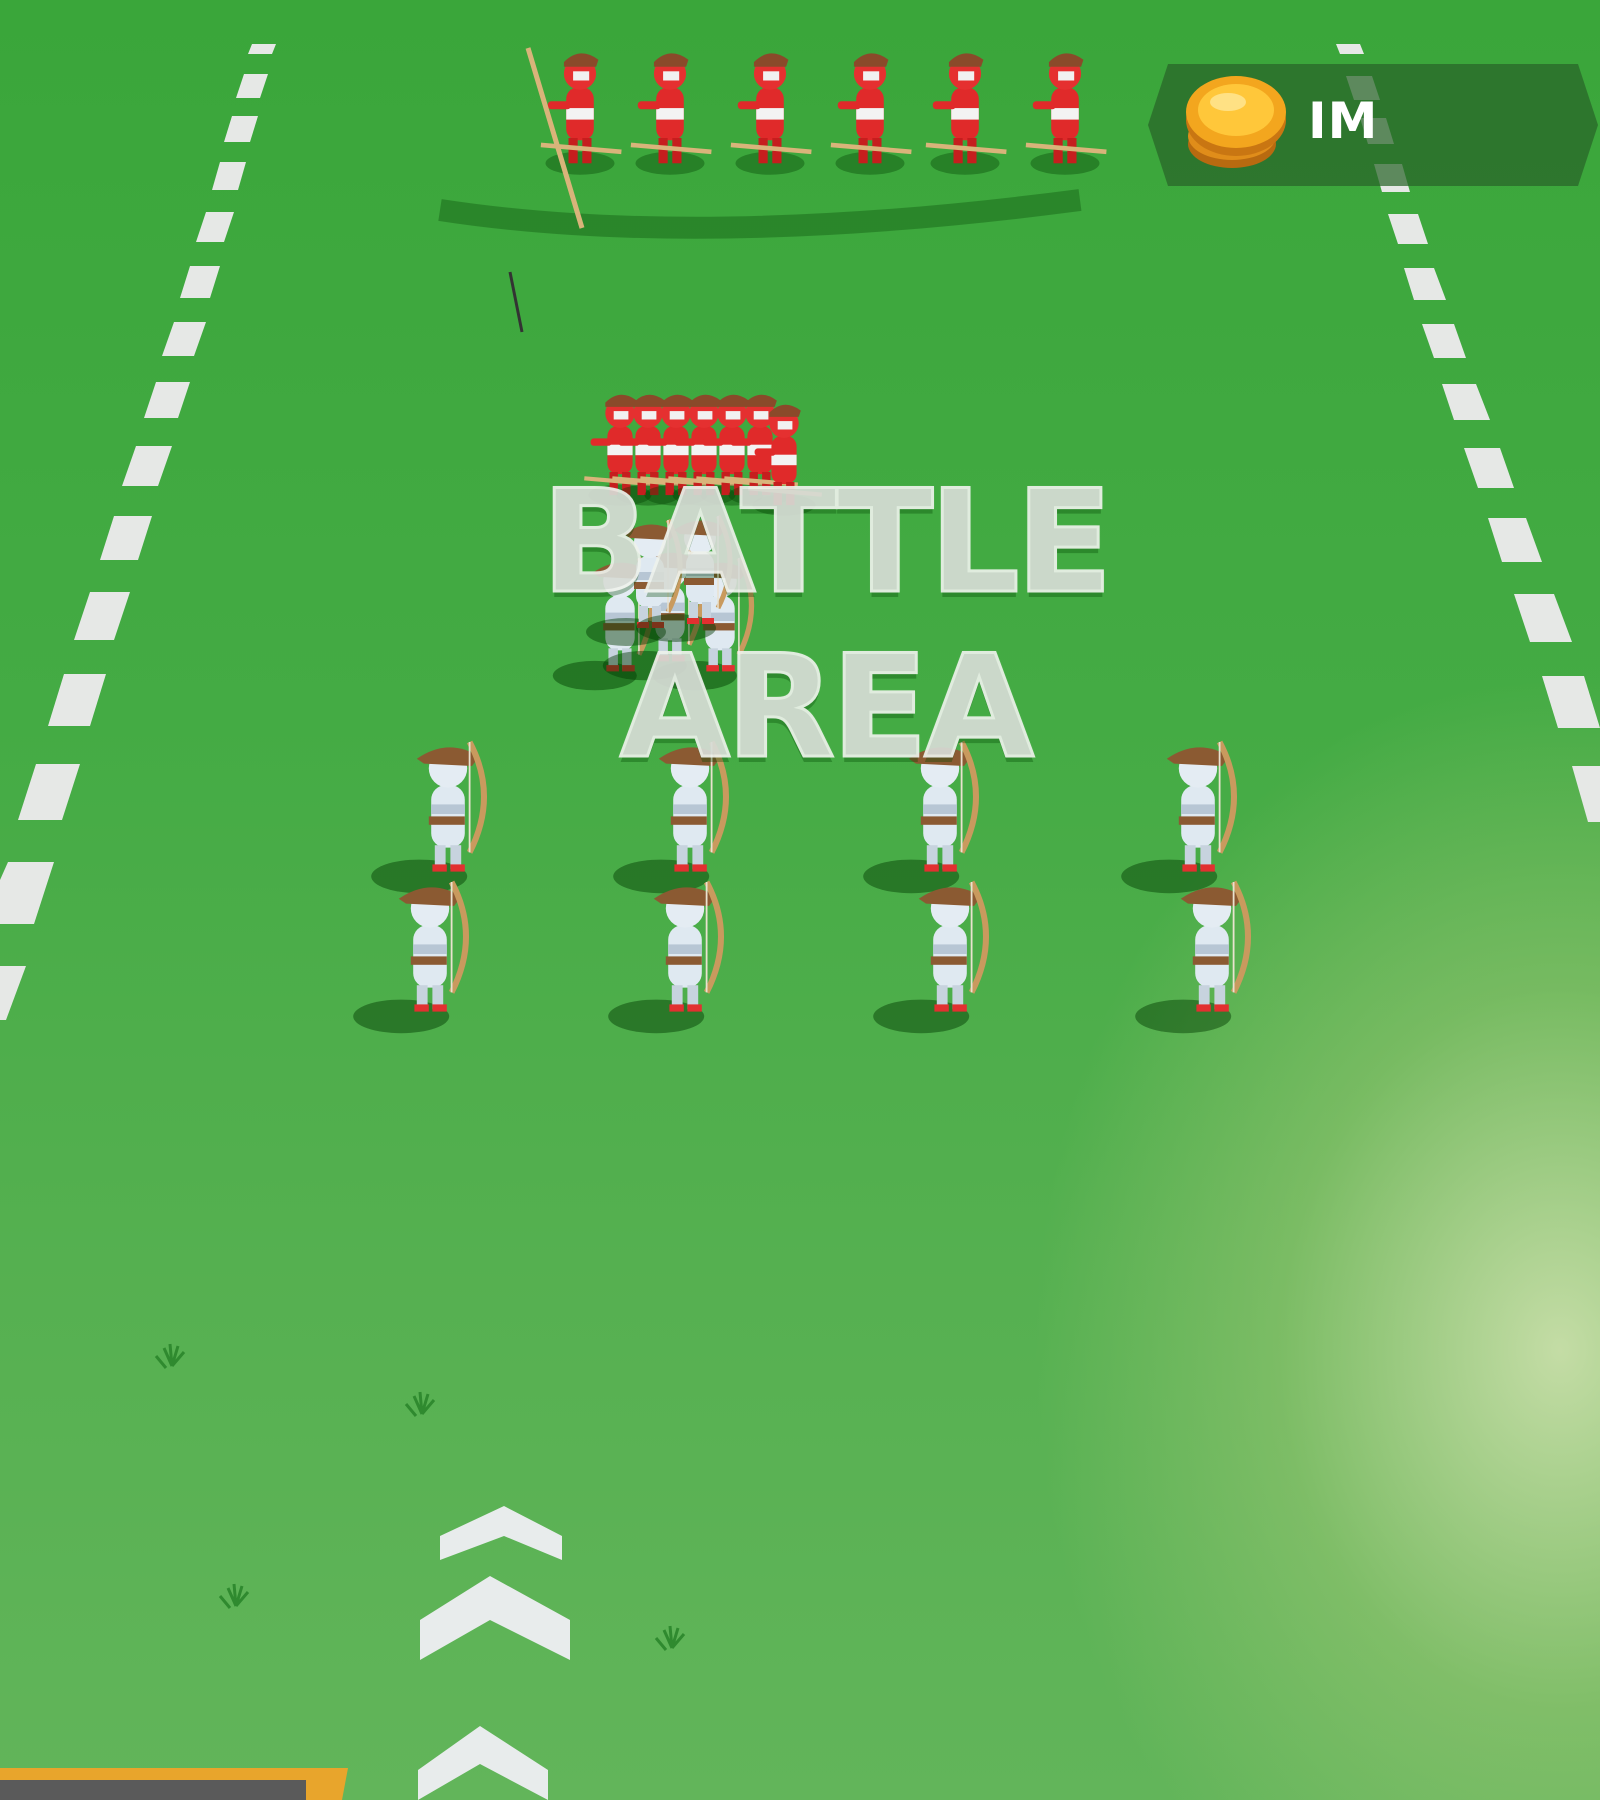 This screenshot has width=1600, height=1800. What do you see at coordinates (494, 1653) in the screenshot?
I see `chevron-up-icon` at bounding box center [494, 1653].